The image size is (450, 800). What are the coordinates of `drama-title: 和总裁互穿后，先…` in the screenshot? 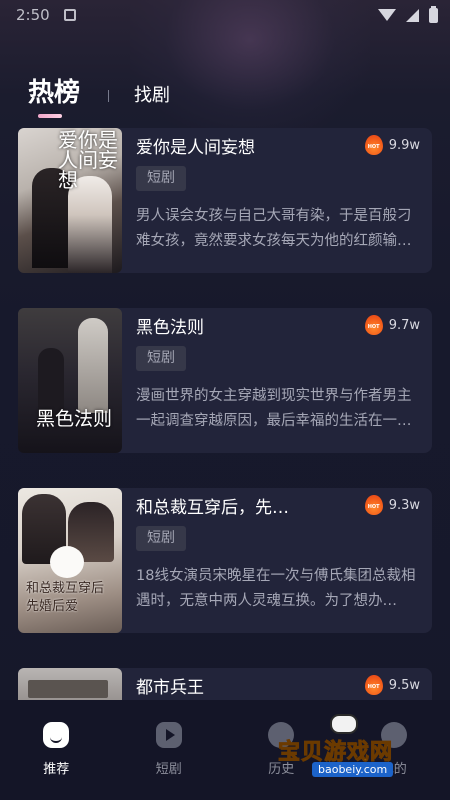 It's located at (212, 508).